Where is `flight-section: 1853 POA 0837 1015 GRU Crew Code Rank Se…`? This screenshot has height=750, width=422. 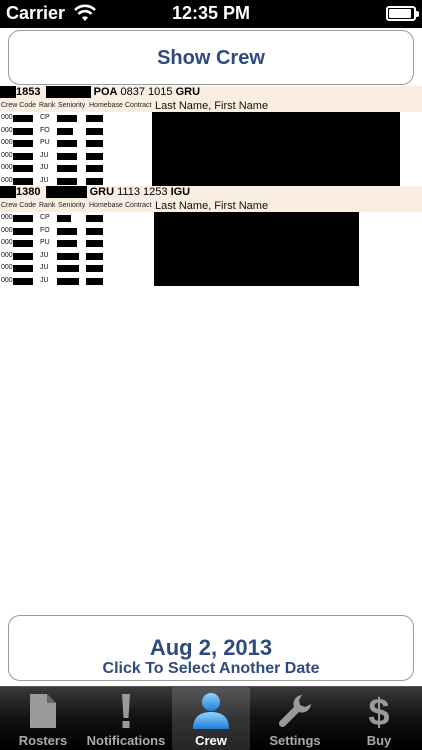 flight-section: 1853 POA 0837 1015 GRU Crew Code Rank Se… is located at coordinates (211, 136).